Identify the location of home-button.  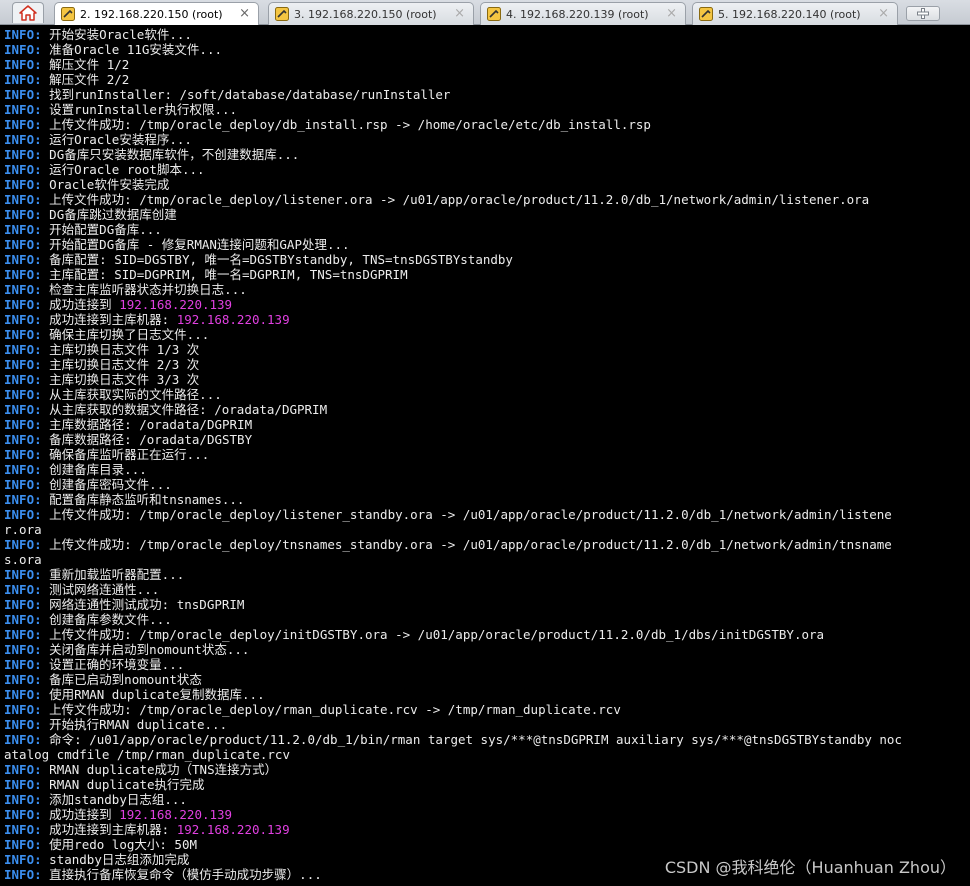
(28, 12).